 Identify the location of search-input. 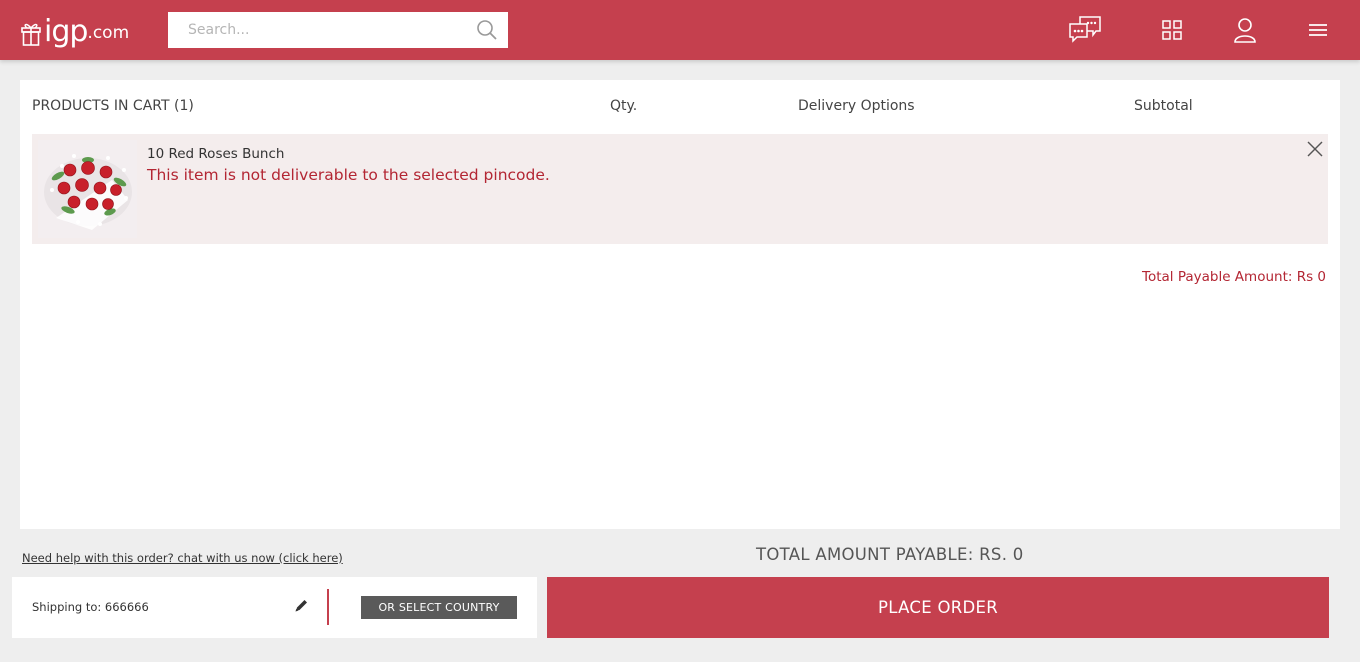
(322, 30).